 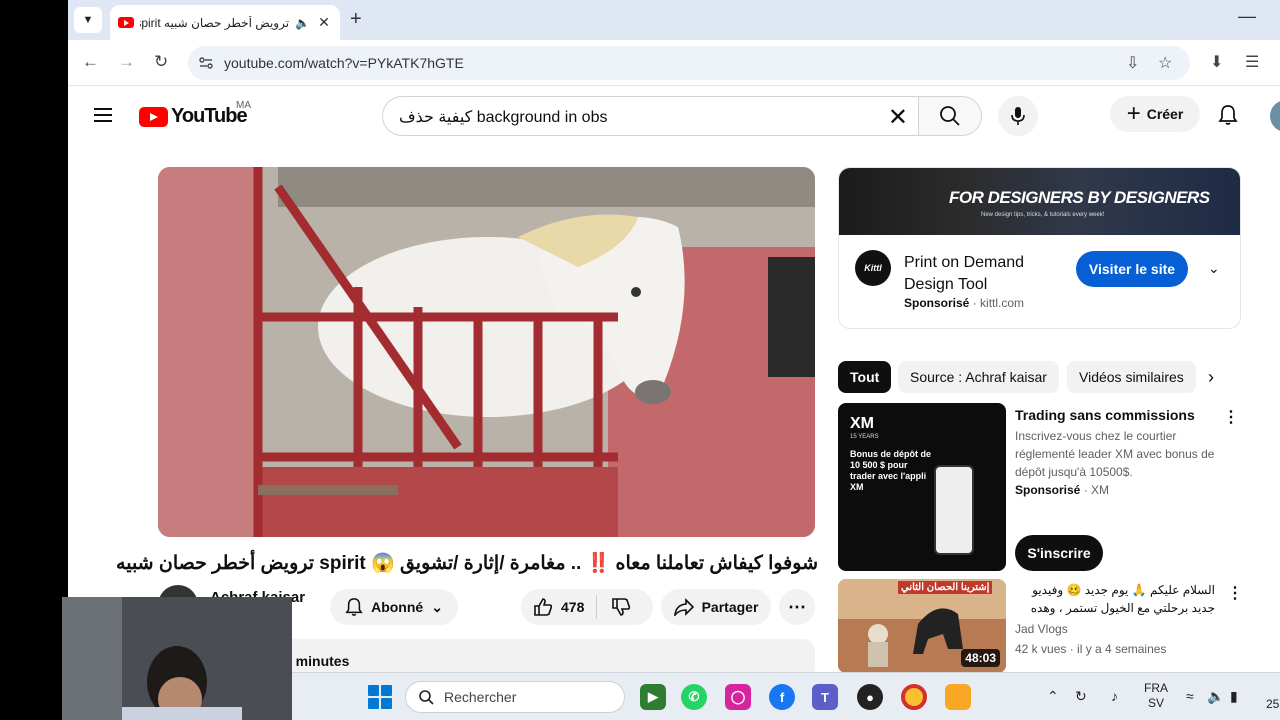 What do you see at coordinates (88, 20) in the screenshot?
I see `tab-search-button: ▼` at bounding box center [88, 20].